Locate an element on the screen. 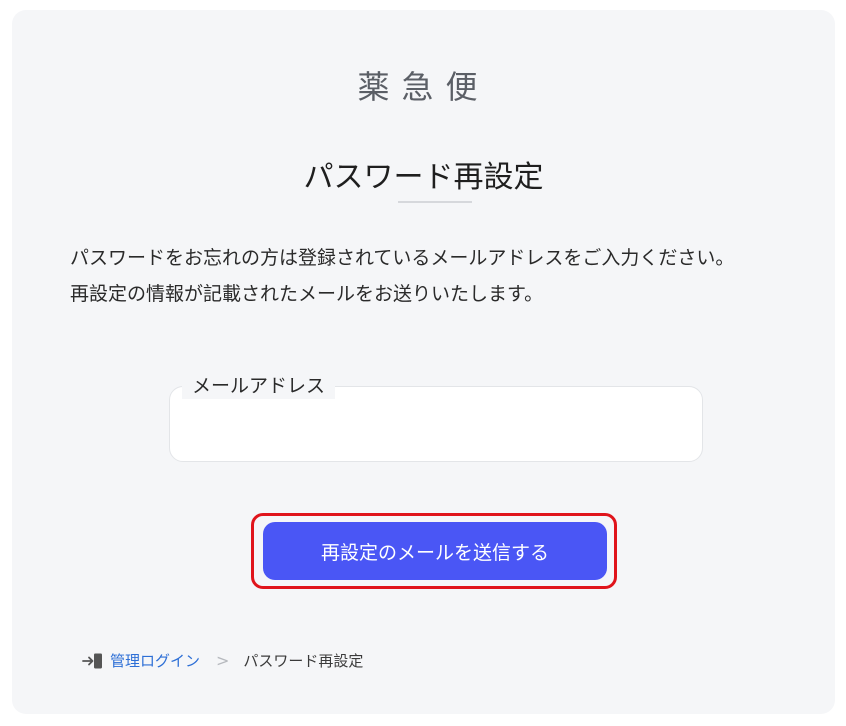 Image resolution: width=846 pixels, height=726 pixels. logo-text: 薬急便 is located at coordinates (423, 87).